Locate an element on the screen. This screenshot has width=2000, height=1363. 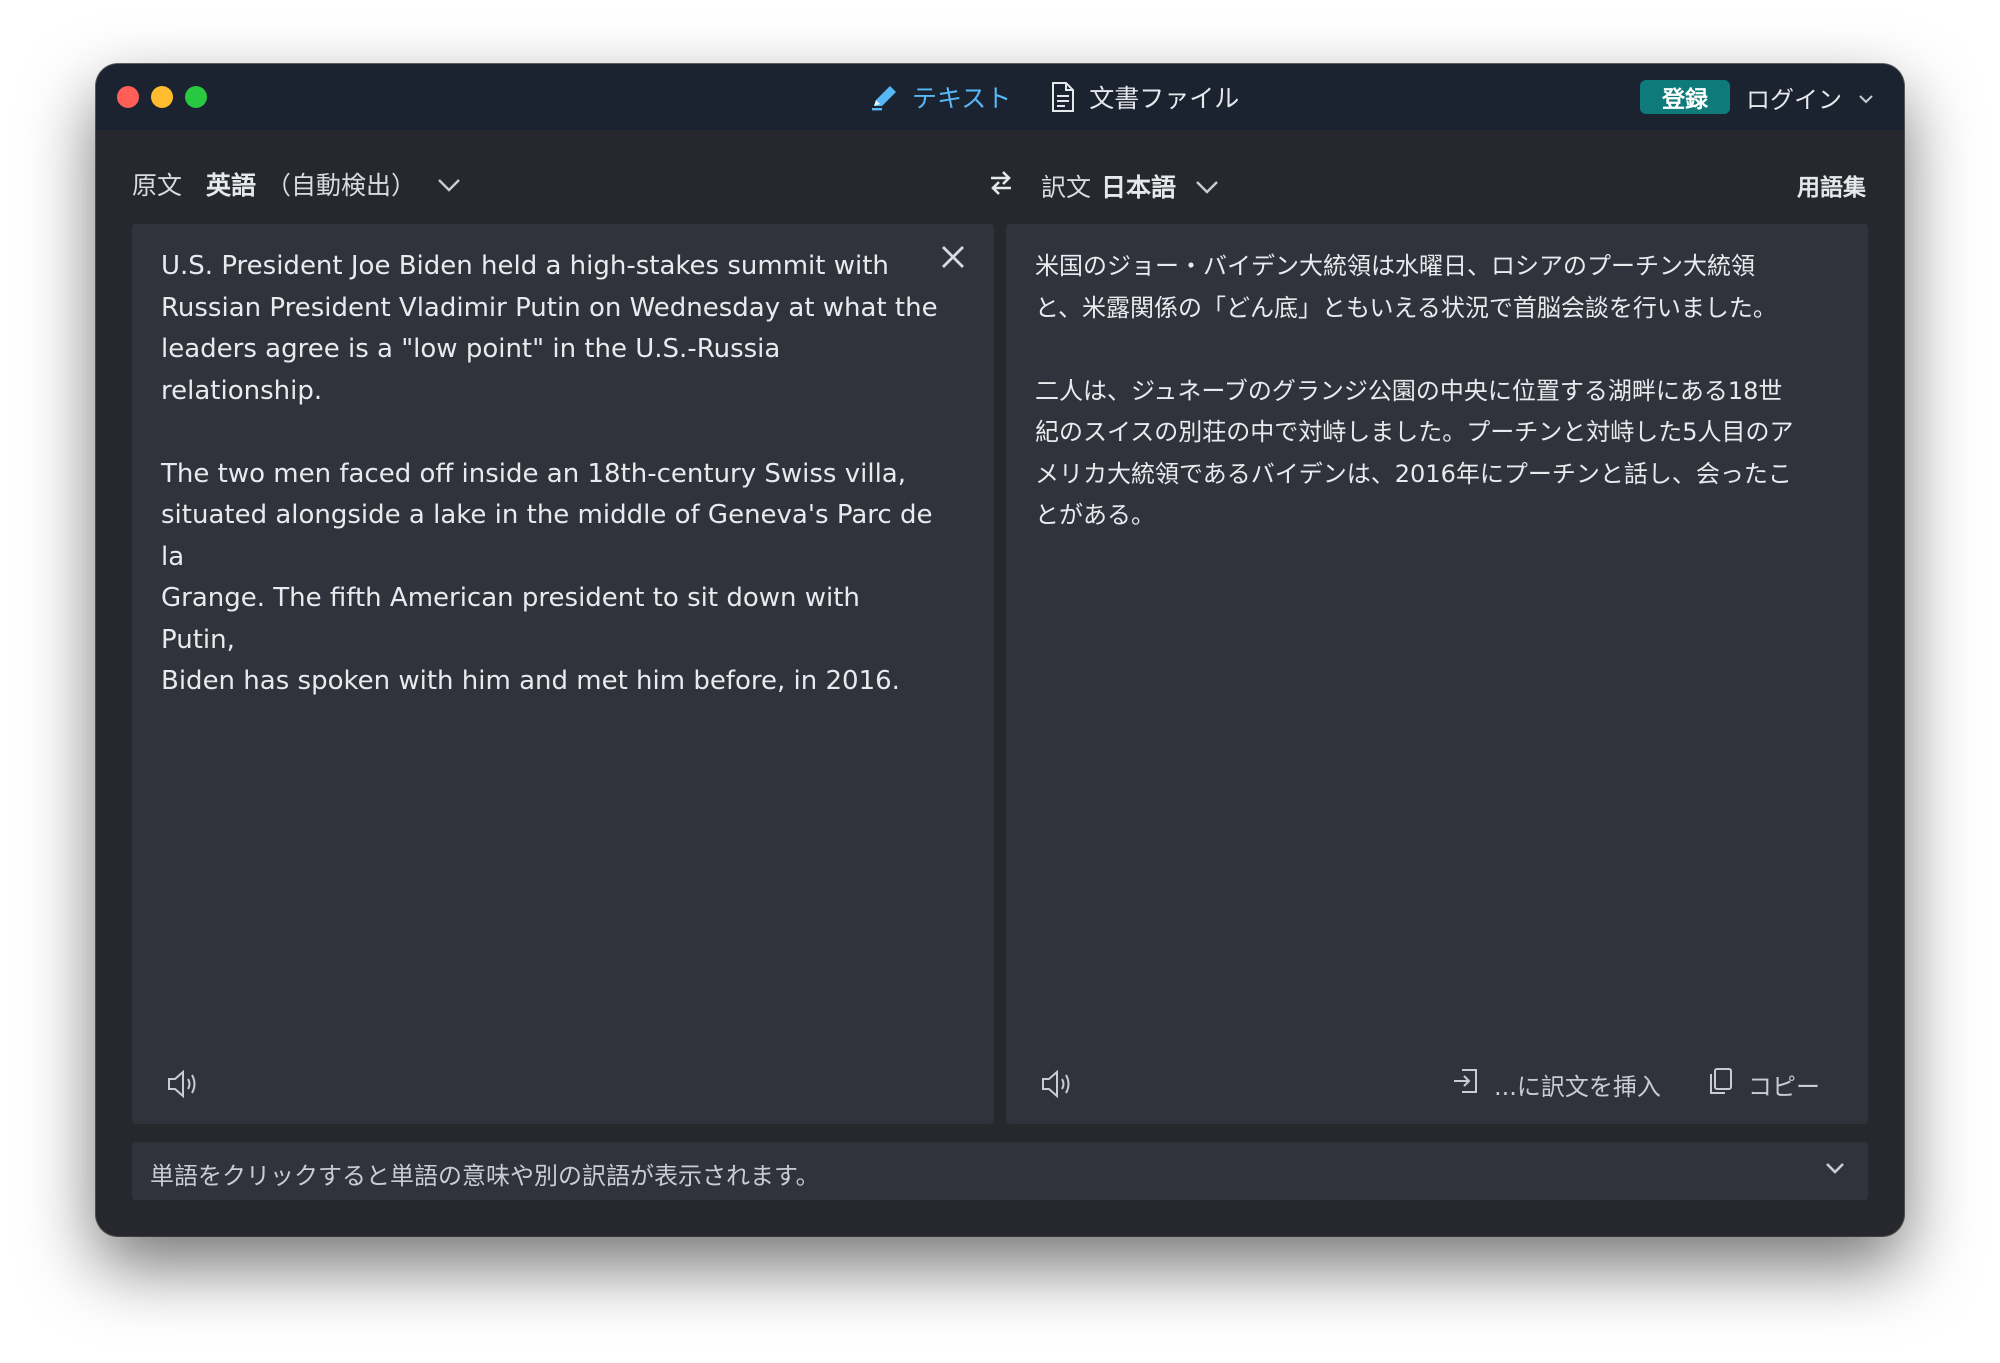
source-language-bar: 原文 英語 （自動検出） is located at coordinates (297, 184).